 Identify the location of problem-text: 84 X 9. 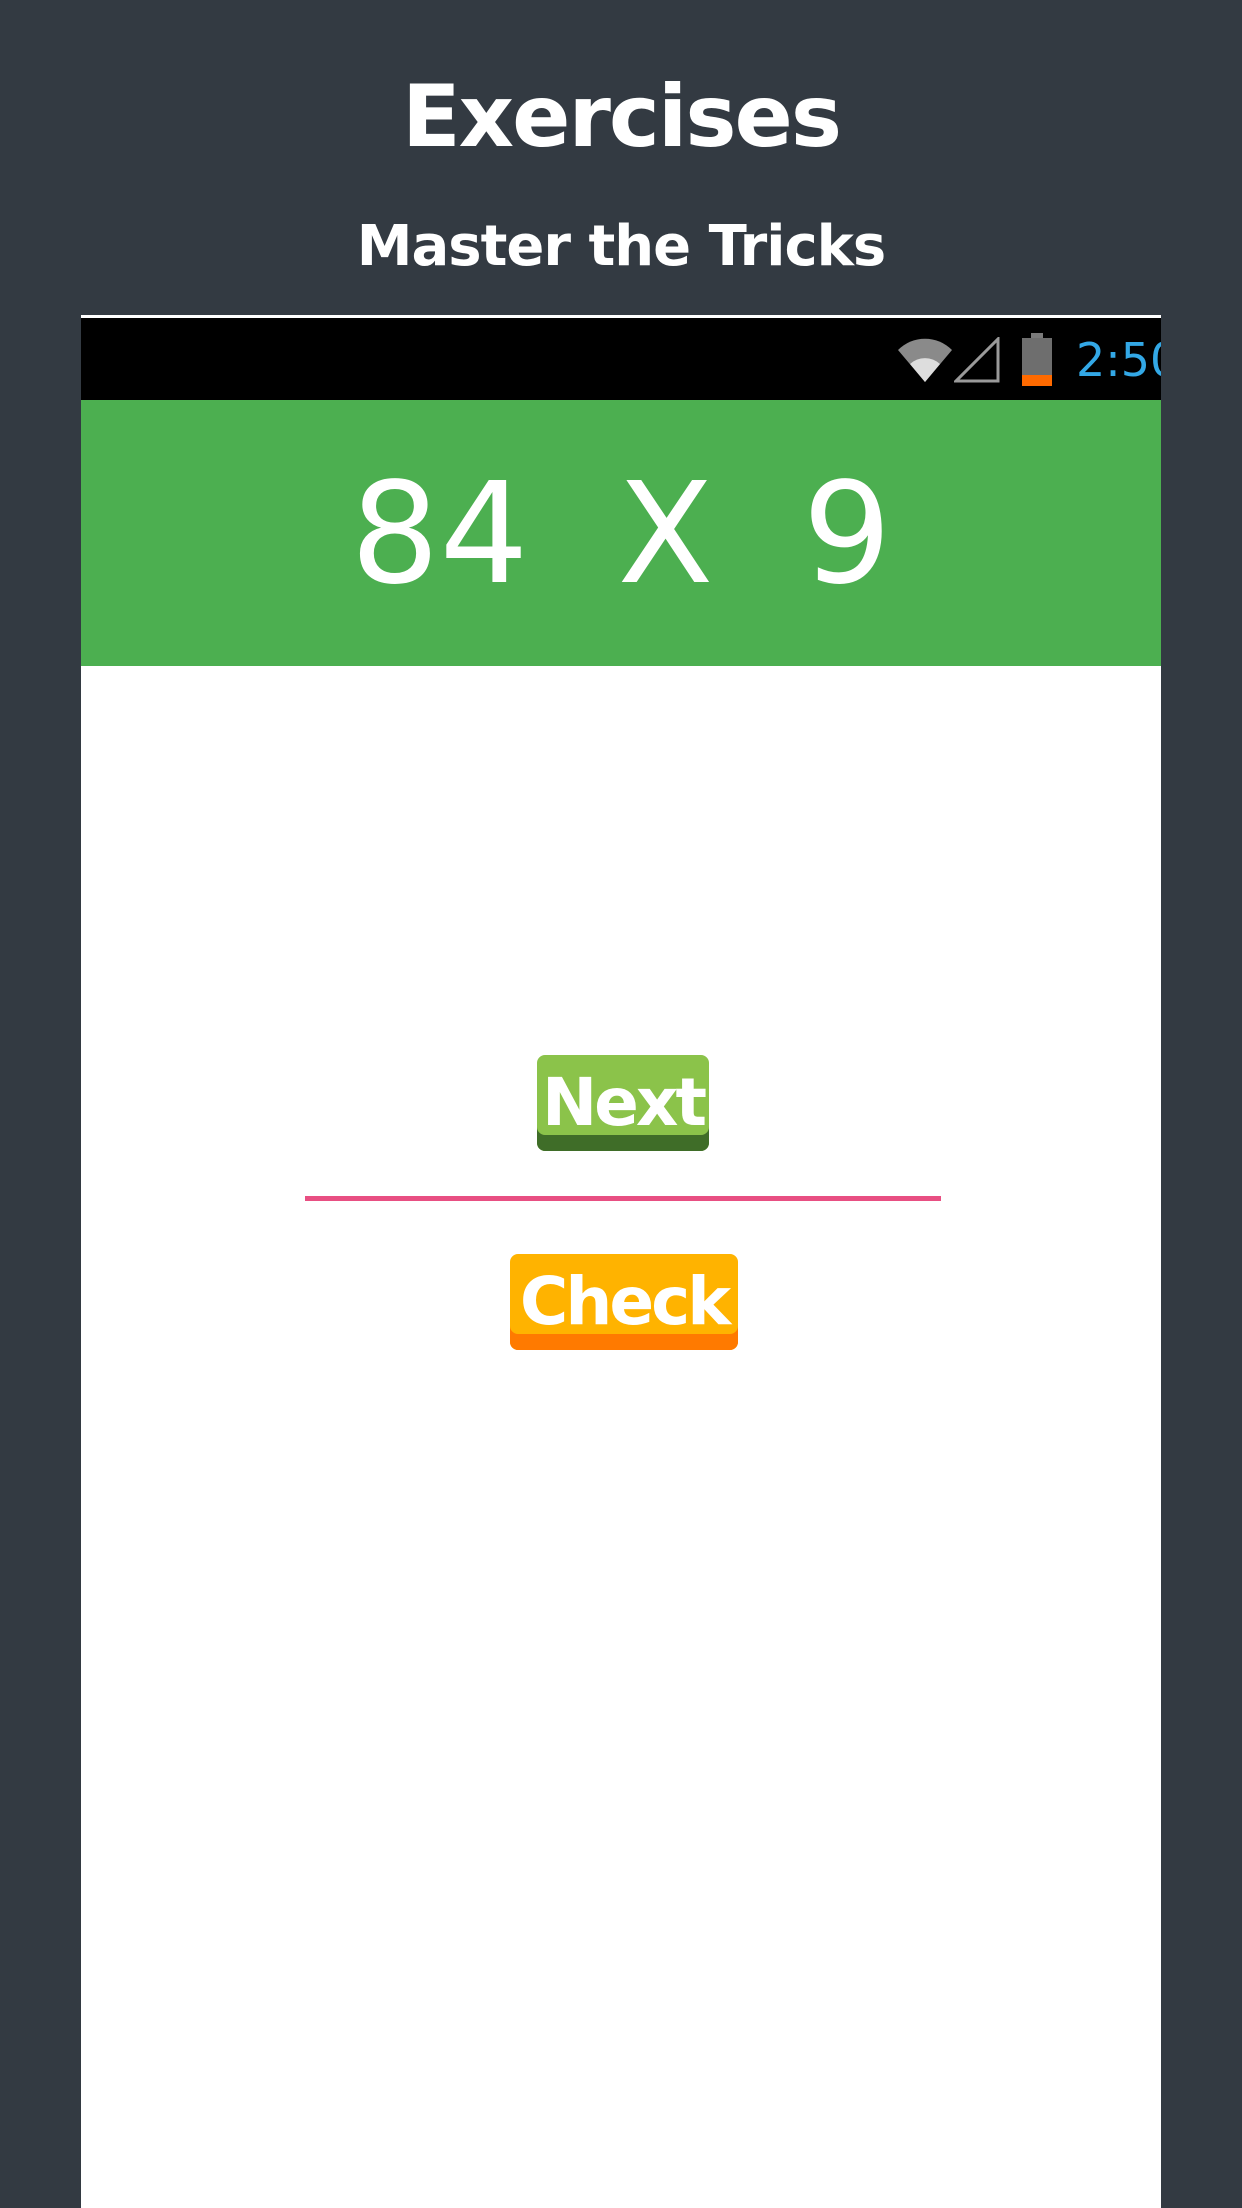
(621, 534).